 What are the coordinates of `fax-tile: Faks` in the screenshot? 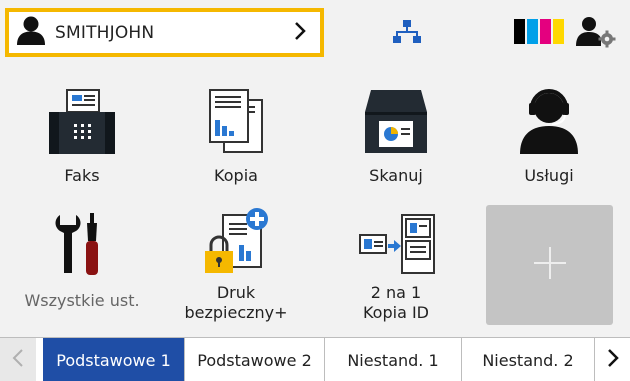 It's located at (82, 138).